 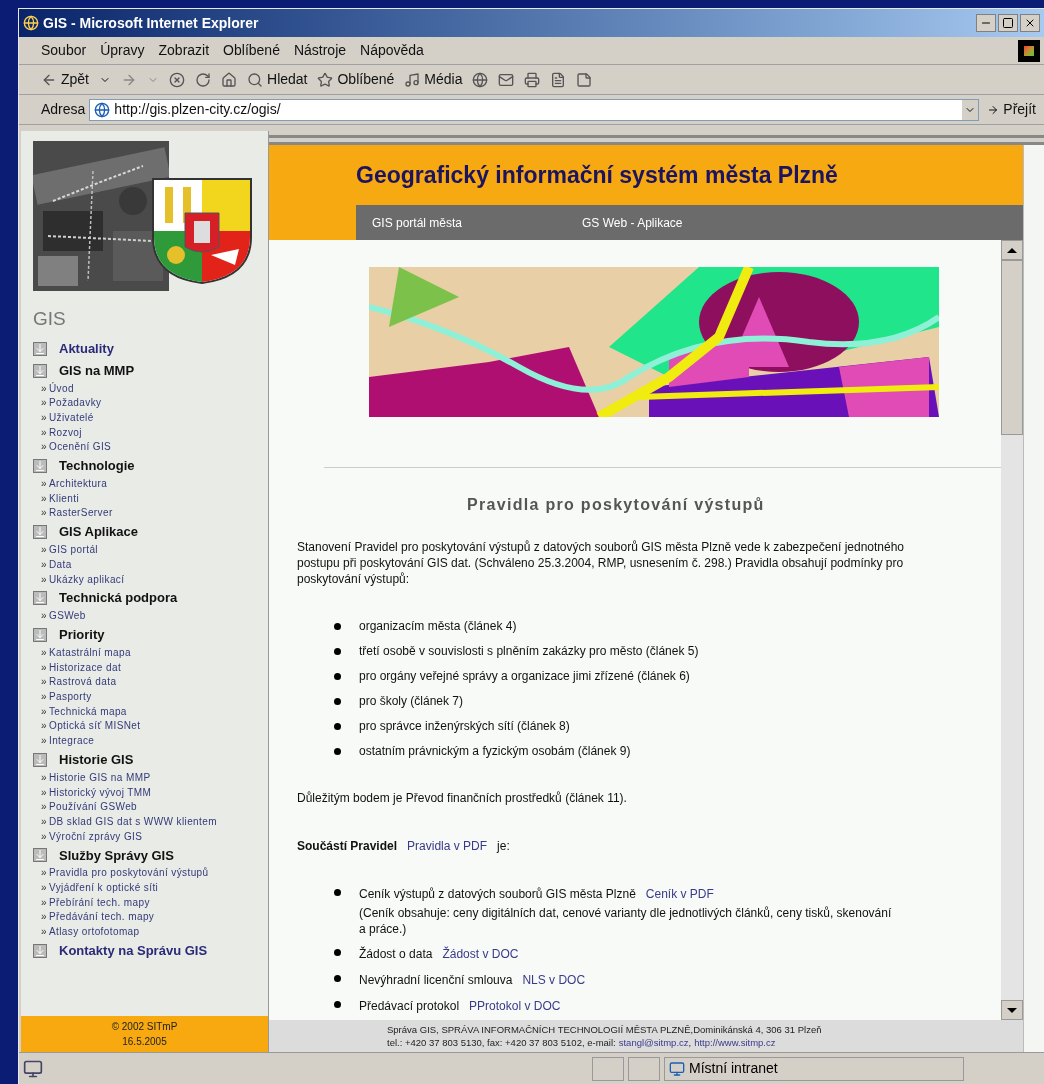 I want to click on sidebar-link: Technická mapa, so click(x=87, y=712).